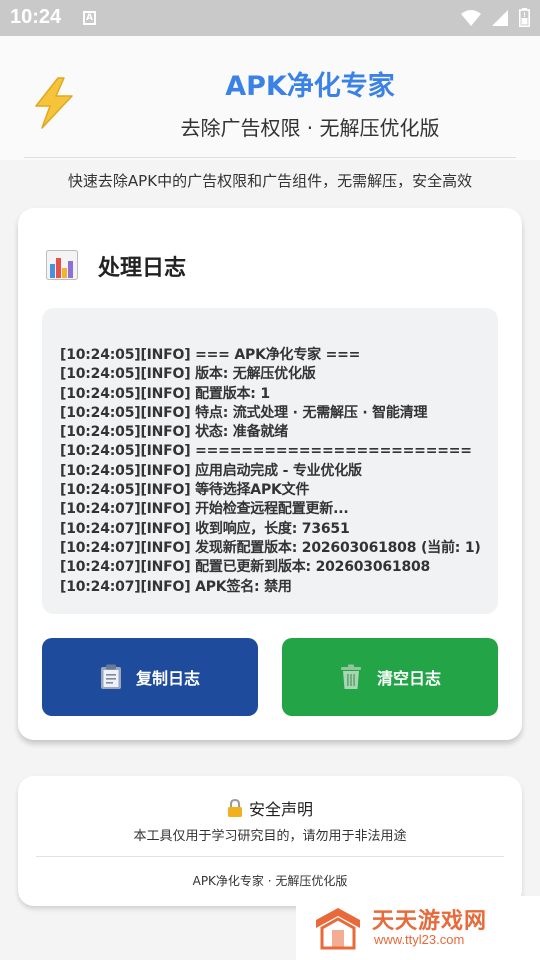  Describe the element at coordinates (471, 17) in the screenshot. I see `wifi-icon` at that location.